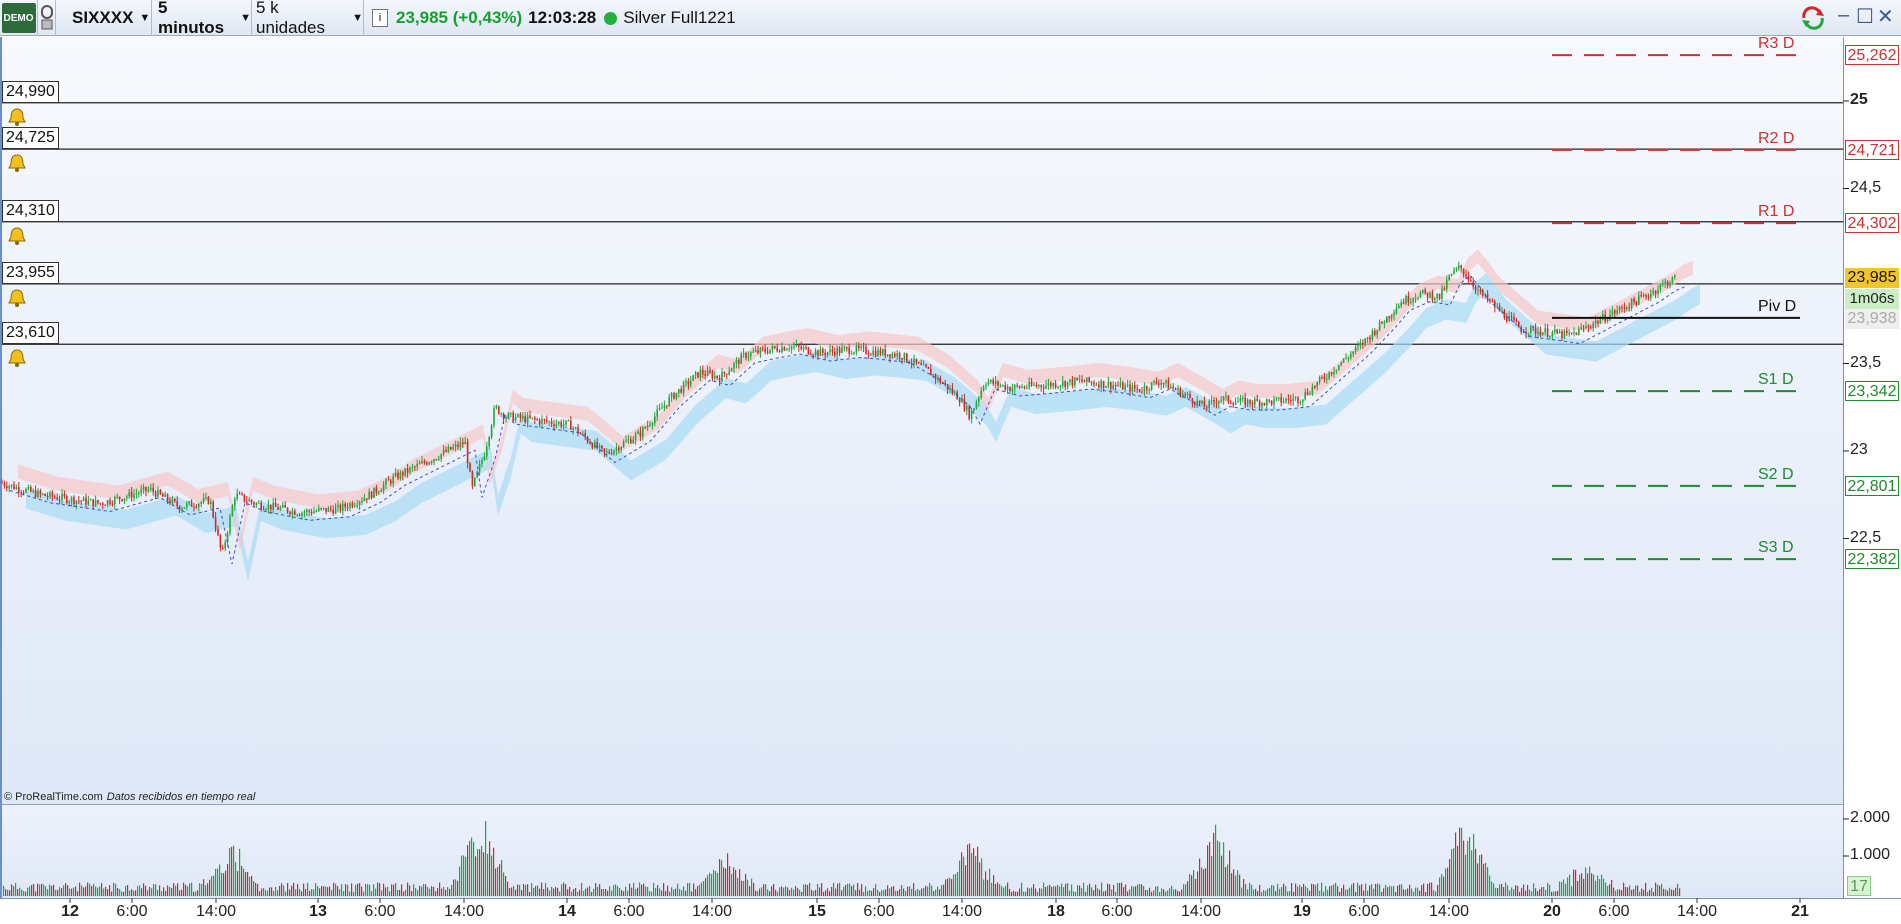  What do you see at coordinates (1776, 380) in the screenshot?
I see `pivot-label: S1 D` at bounding box center [1776, 380].